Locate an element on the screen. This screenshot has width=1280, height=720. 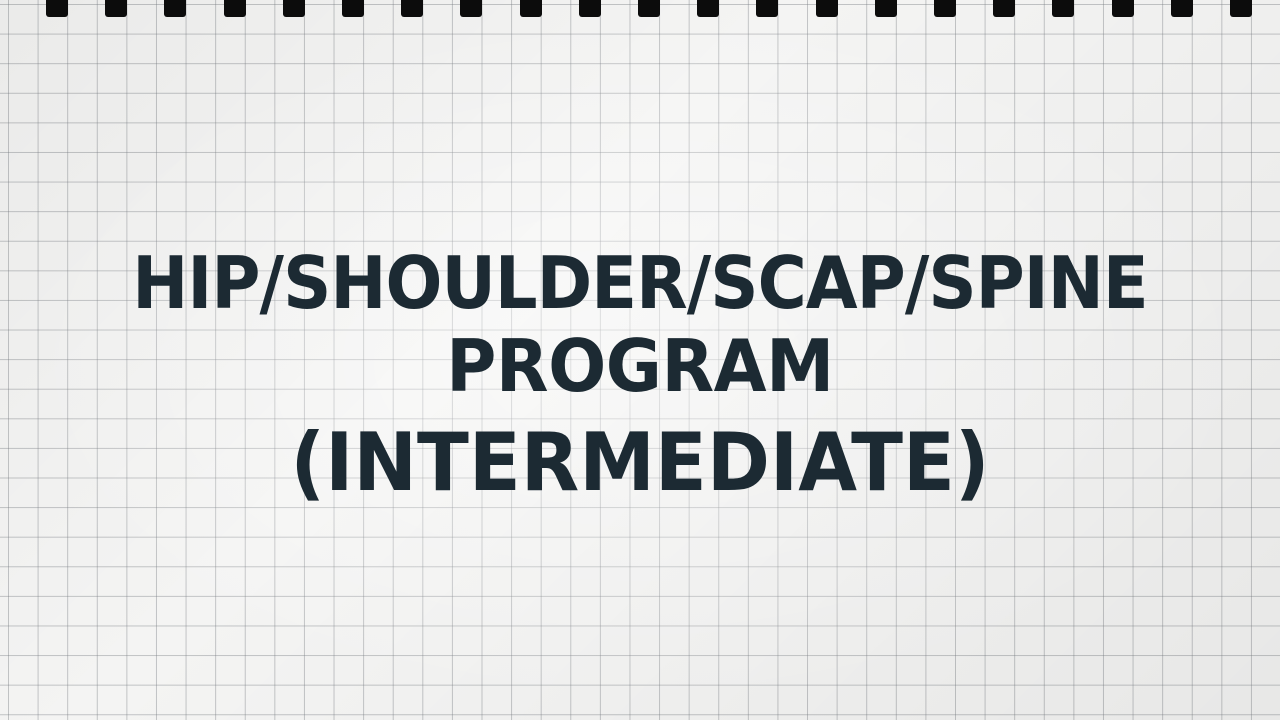
spiral-binding is located at coordinates (640, 12).